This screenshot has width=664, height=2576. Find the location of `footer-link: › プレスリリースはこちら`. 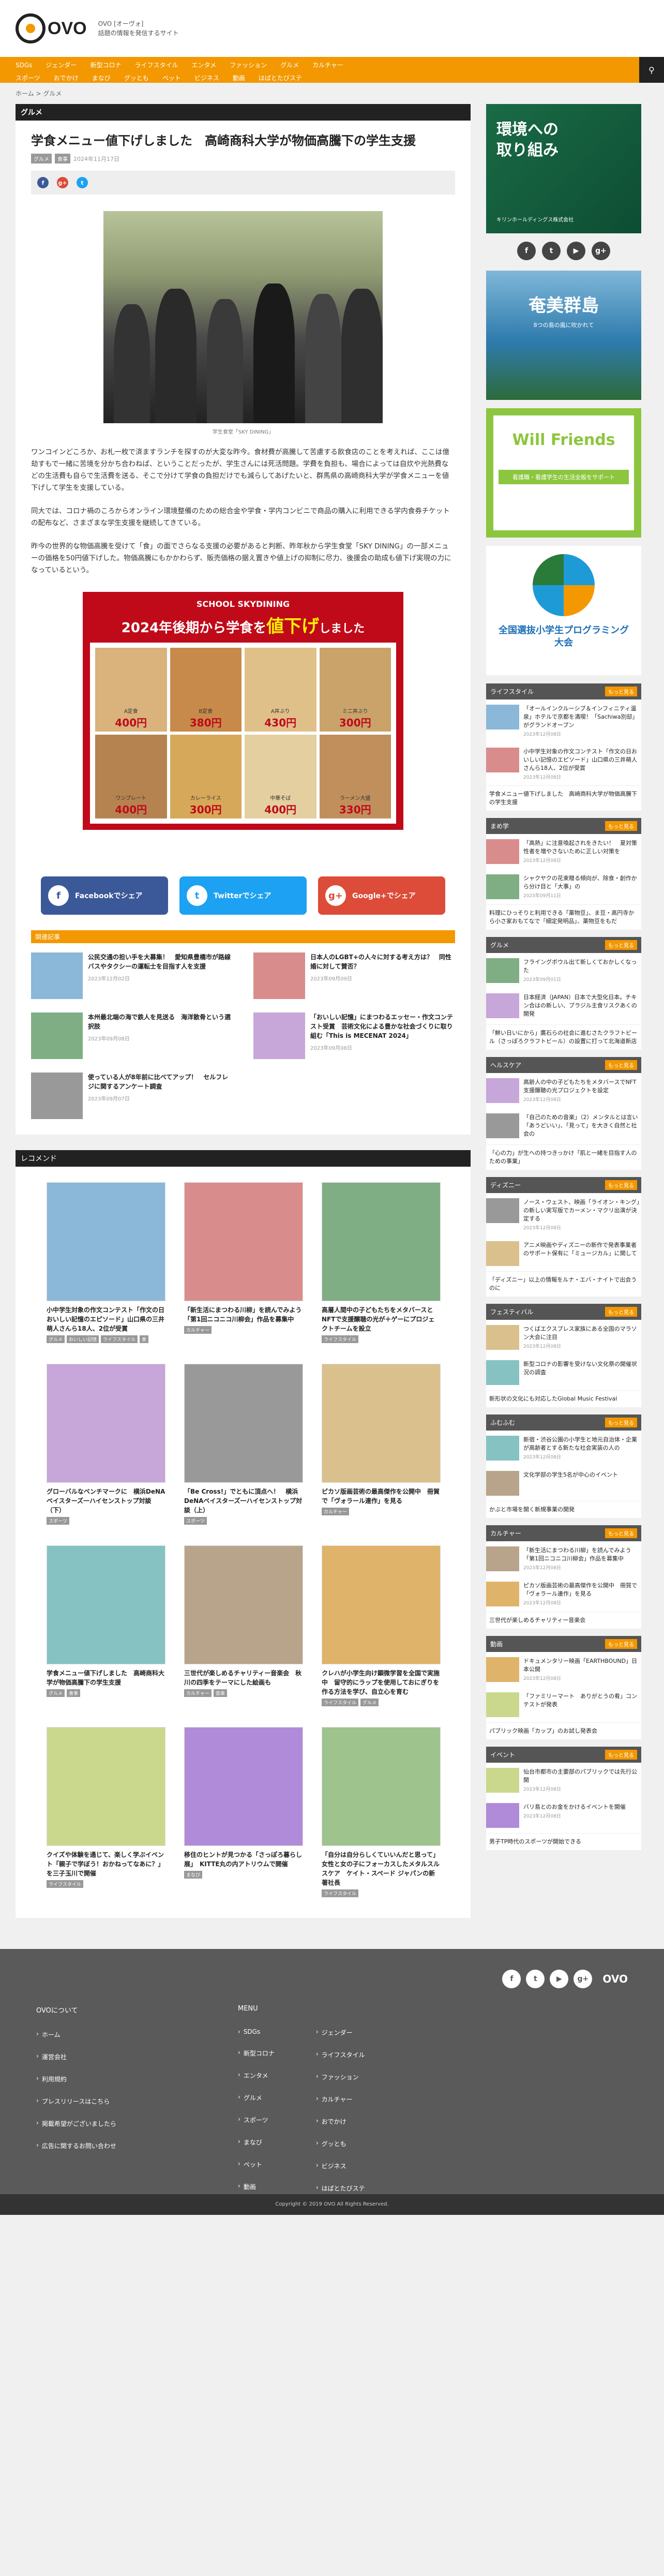

footer-link: › プレスリリースはこちら is located at coordinates (76, 2101).